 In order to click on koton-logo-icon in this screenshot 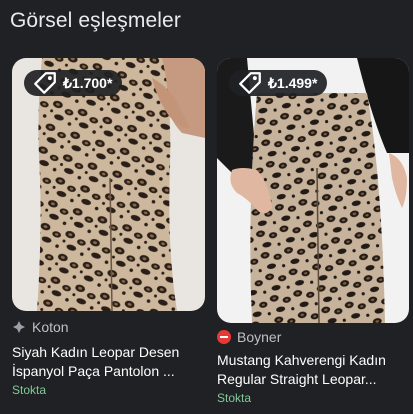, I will do `click(19, 327)`.